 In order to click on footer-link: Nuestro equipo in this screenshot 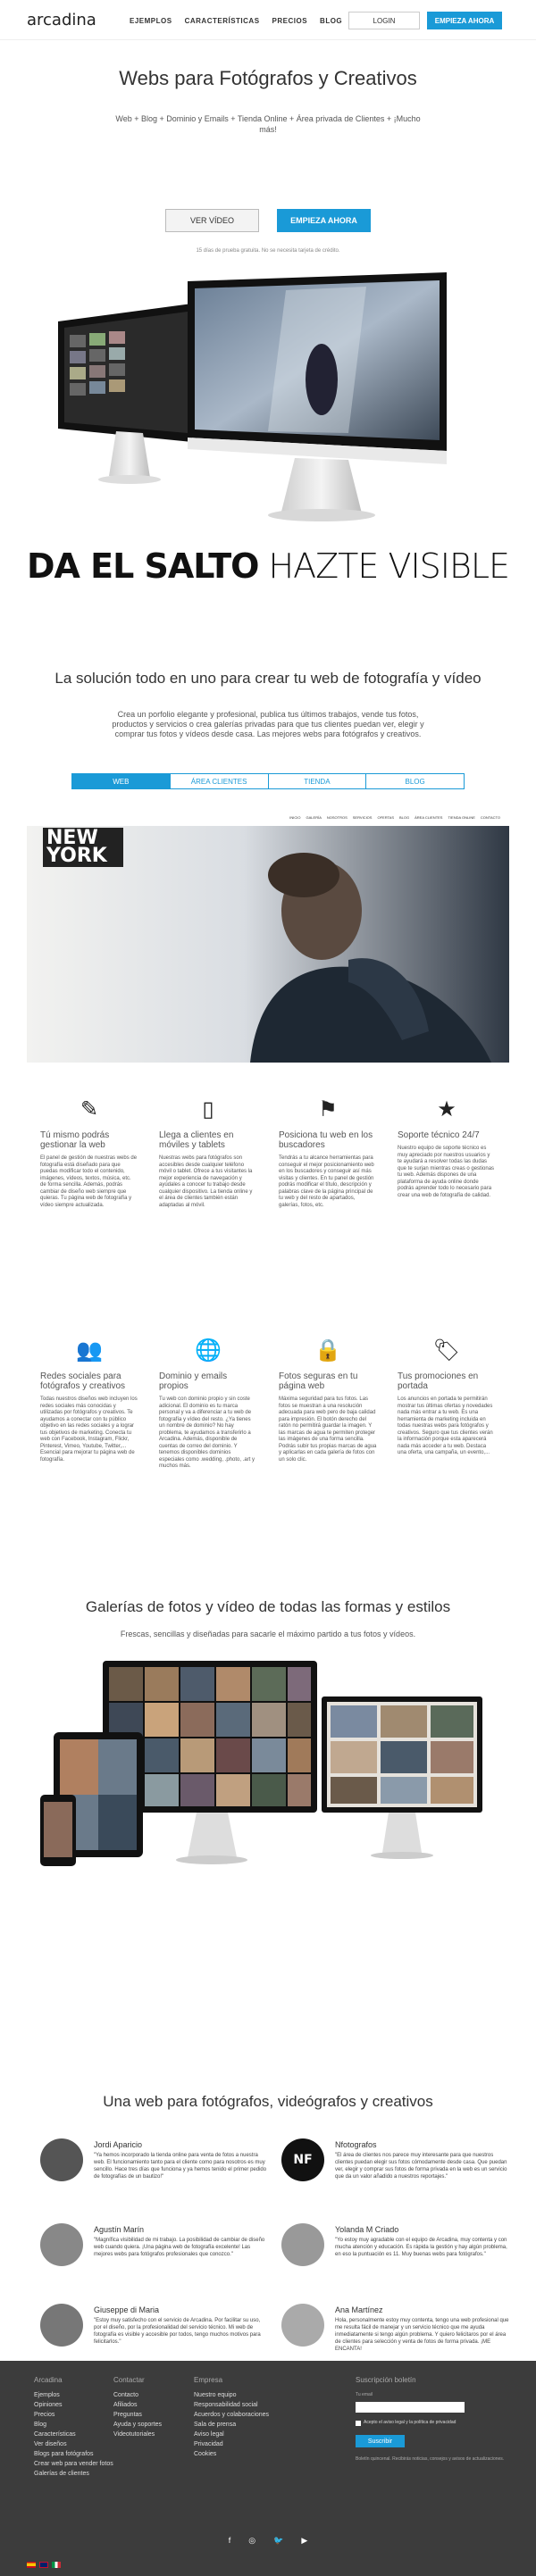, I will do `click(231, 2395)`.